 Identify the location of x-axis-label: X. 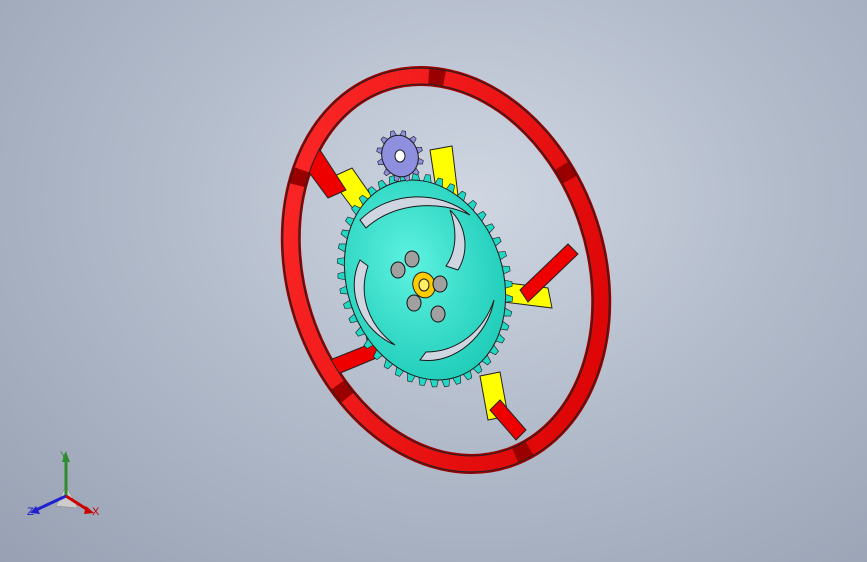
(96, 512).